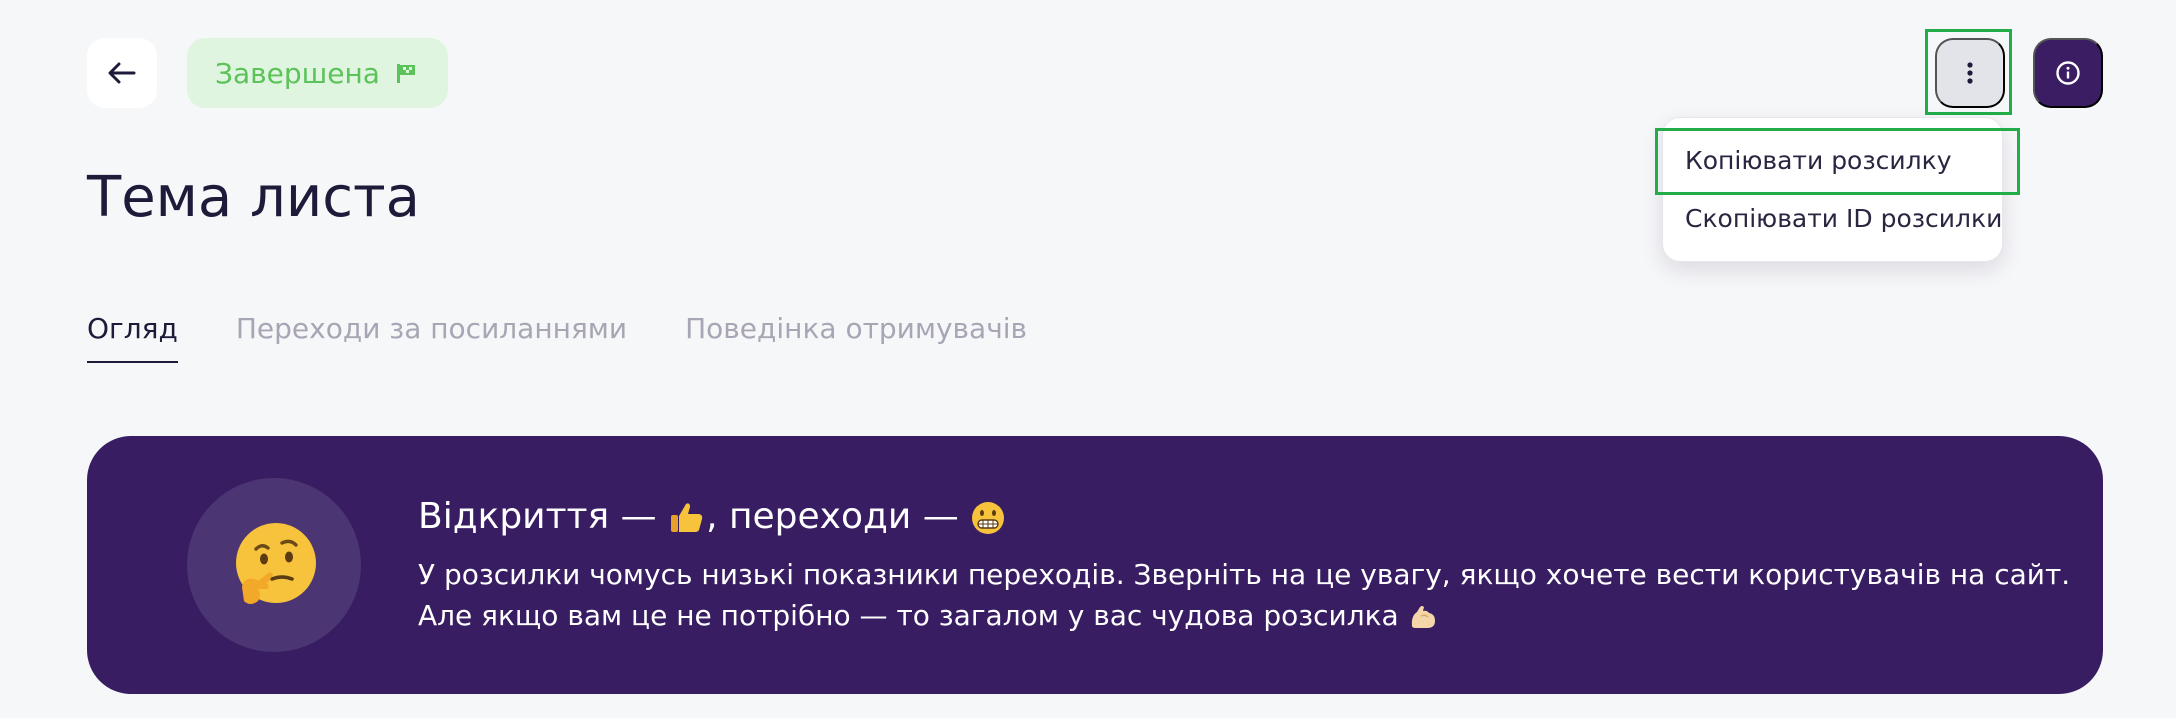 The image size is (2176, 718). Describe the element at coordinates (405, 73) in the screenshot. I see `flag-icon` at that location.